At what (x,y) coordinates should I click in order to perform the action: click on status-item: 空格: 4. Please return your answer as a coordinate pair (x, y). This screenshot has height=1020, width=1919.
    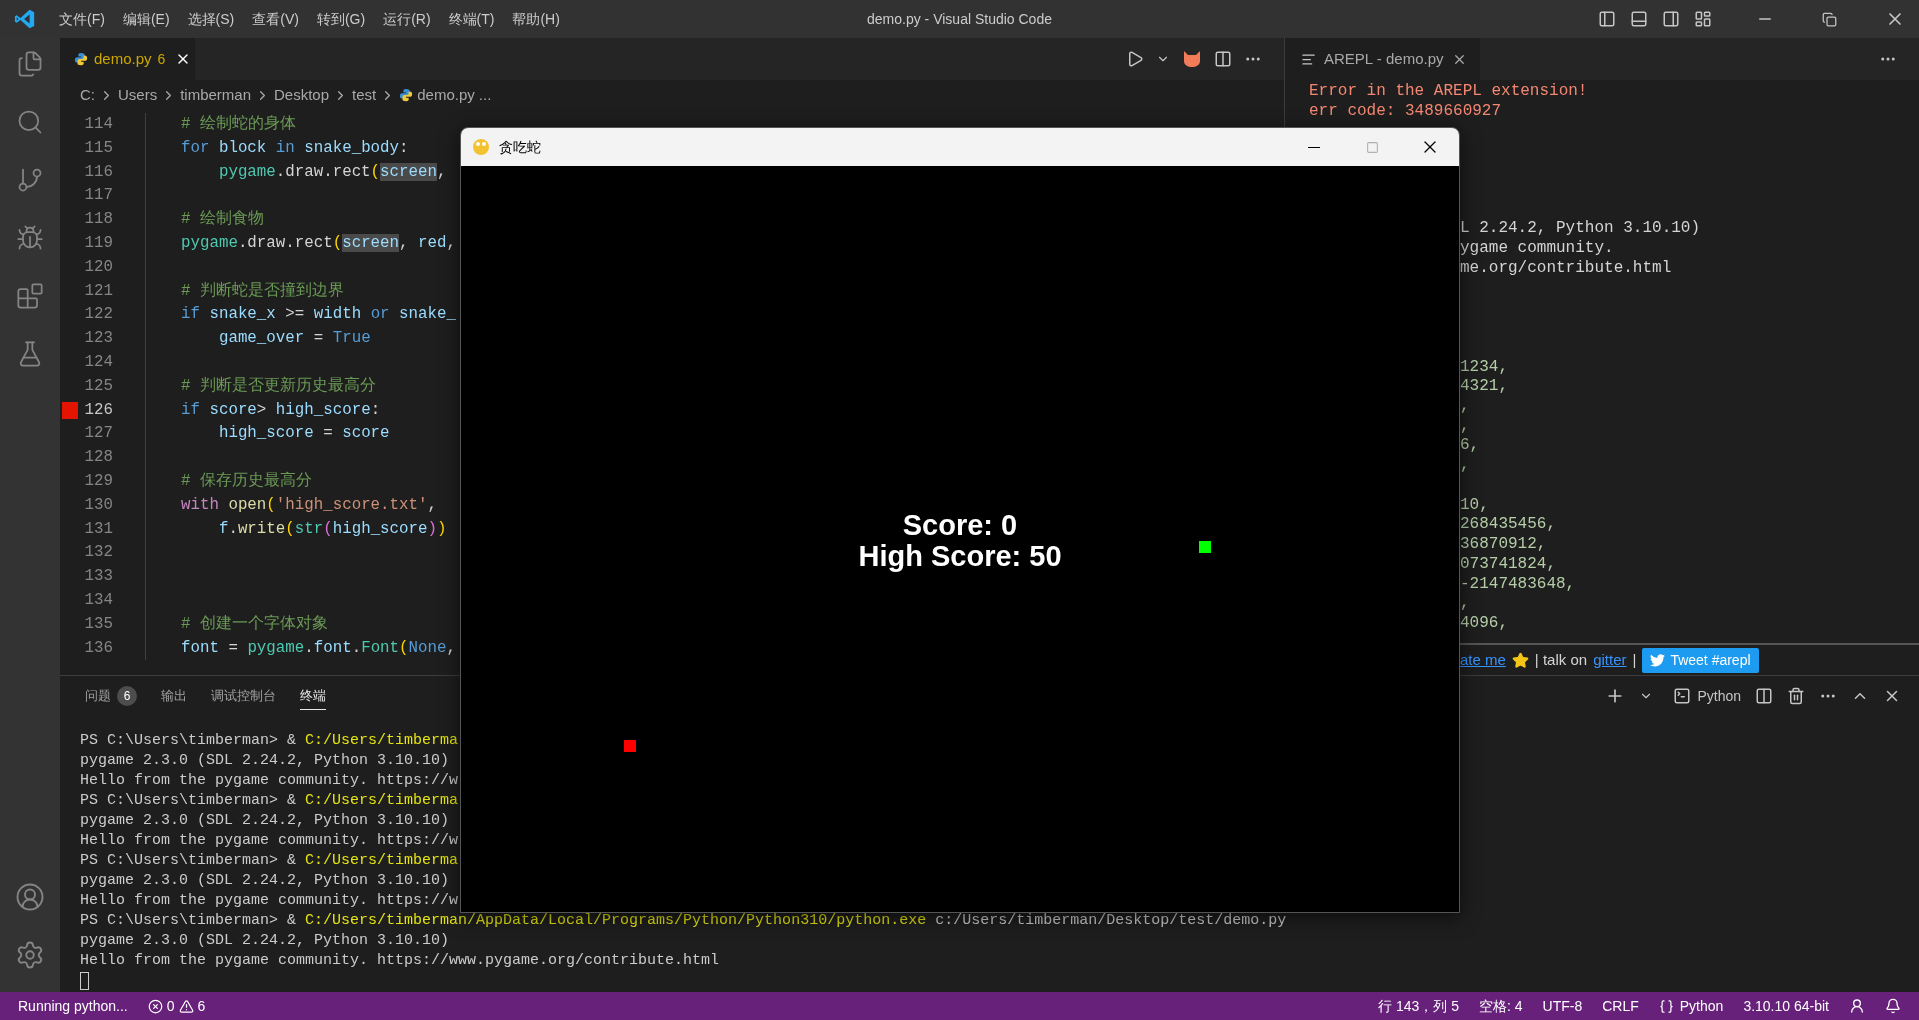
    Looking at the image, I should click on (1500, 1006).